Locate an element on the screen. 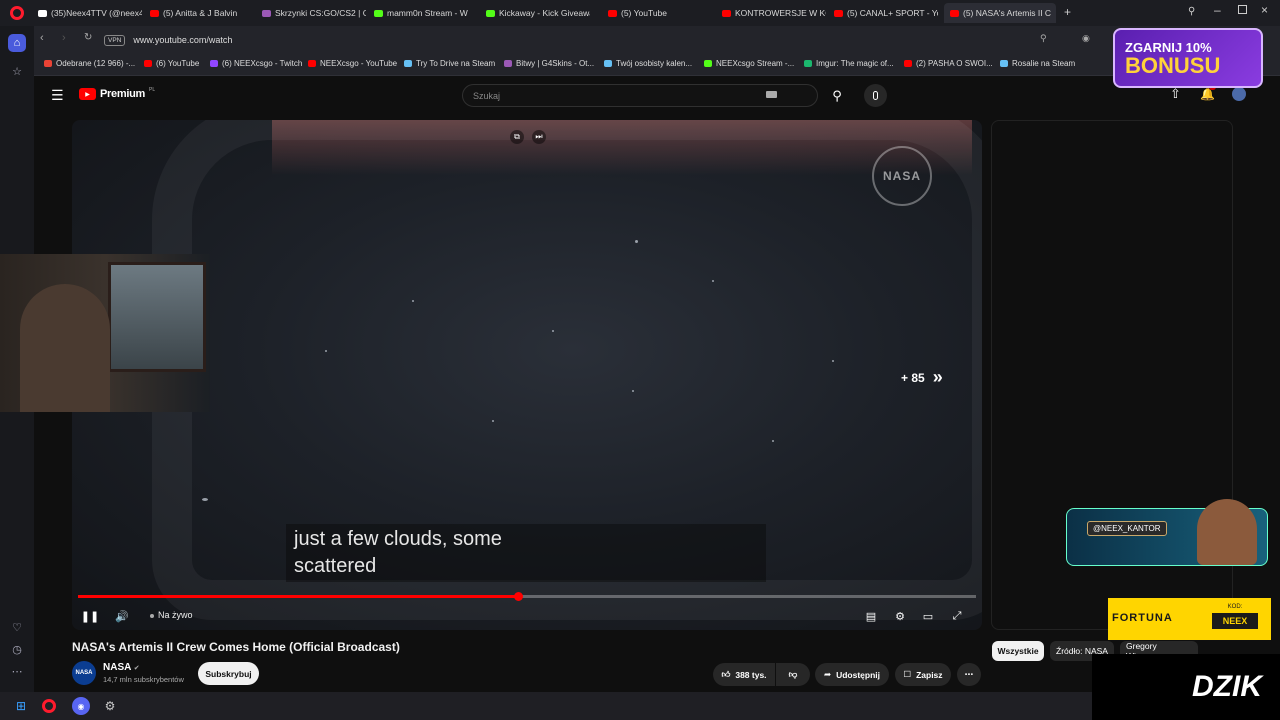 This screenshot has width=1280, height=720. tab-canal-sport: (5) CANAL+ SPORT - You is located at coordinates (886, 13).